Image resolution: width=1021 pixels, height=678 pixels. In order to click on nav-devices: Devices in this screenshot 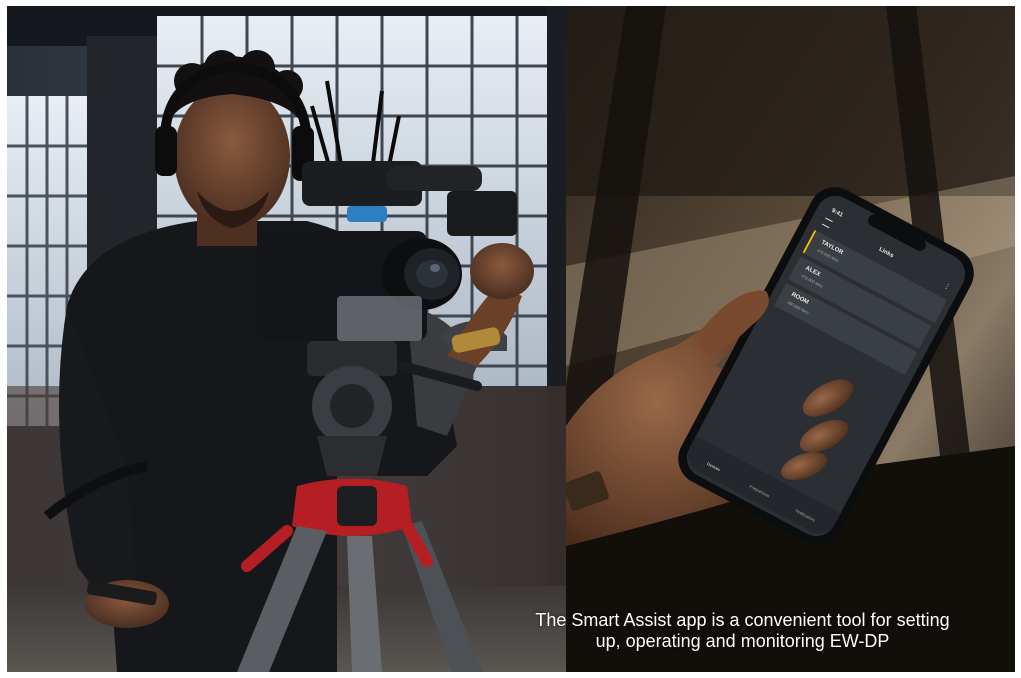, I will do `click(714, 466)`.